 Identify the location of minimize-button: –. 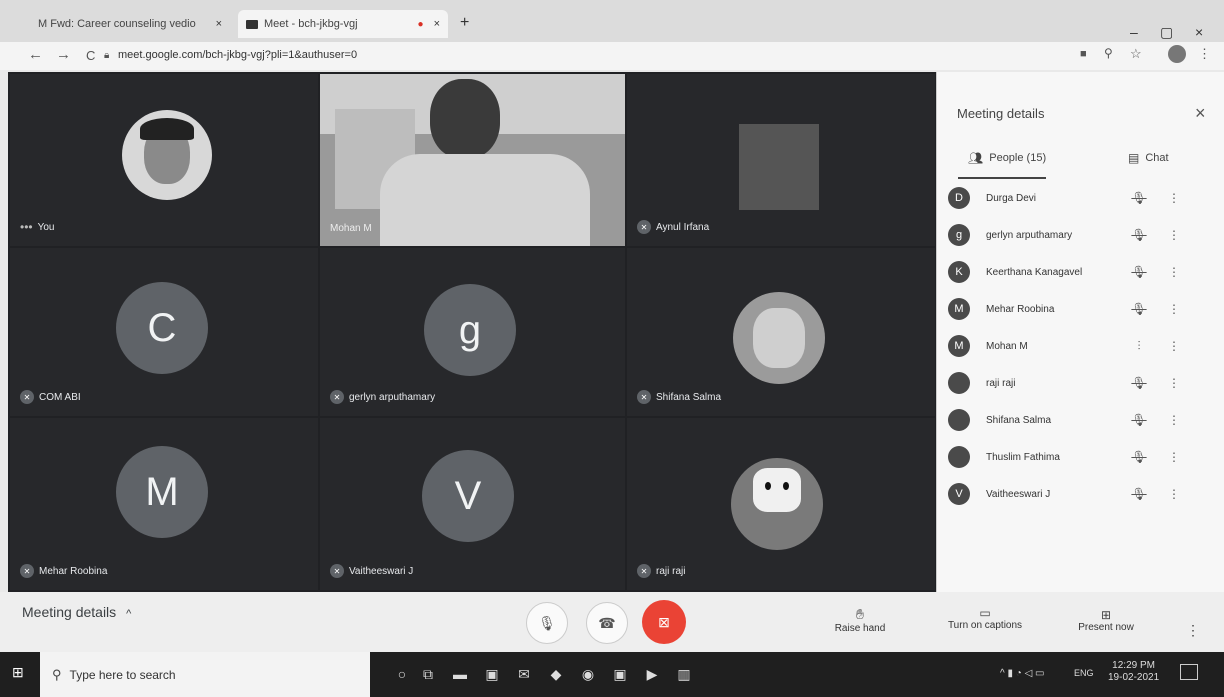
(1134, 32).